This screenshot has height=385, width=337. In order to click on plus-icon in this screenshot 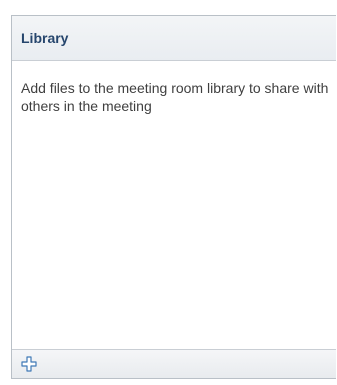, I will do `click(29, 364)`.